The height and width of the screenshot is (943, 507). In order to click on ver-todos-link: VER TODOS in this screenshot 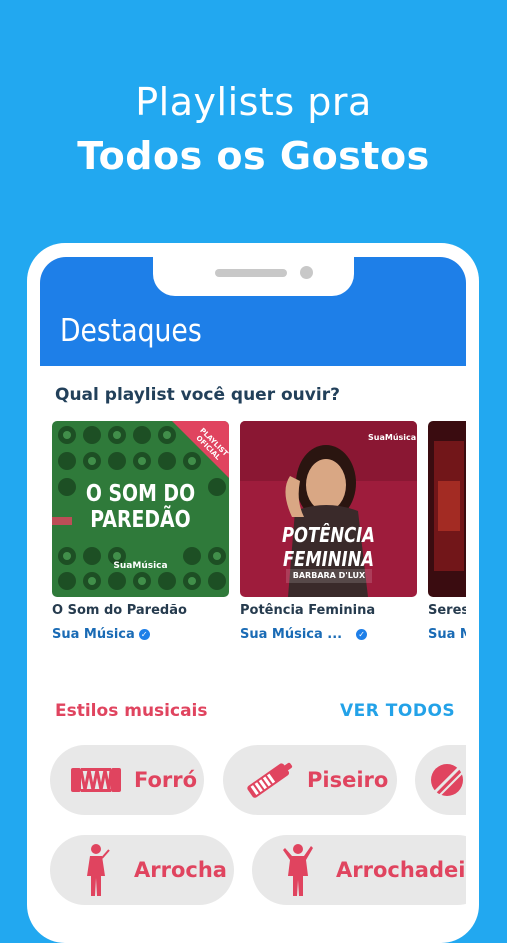, I will do `click(397, 711)`.